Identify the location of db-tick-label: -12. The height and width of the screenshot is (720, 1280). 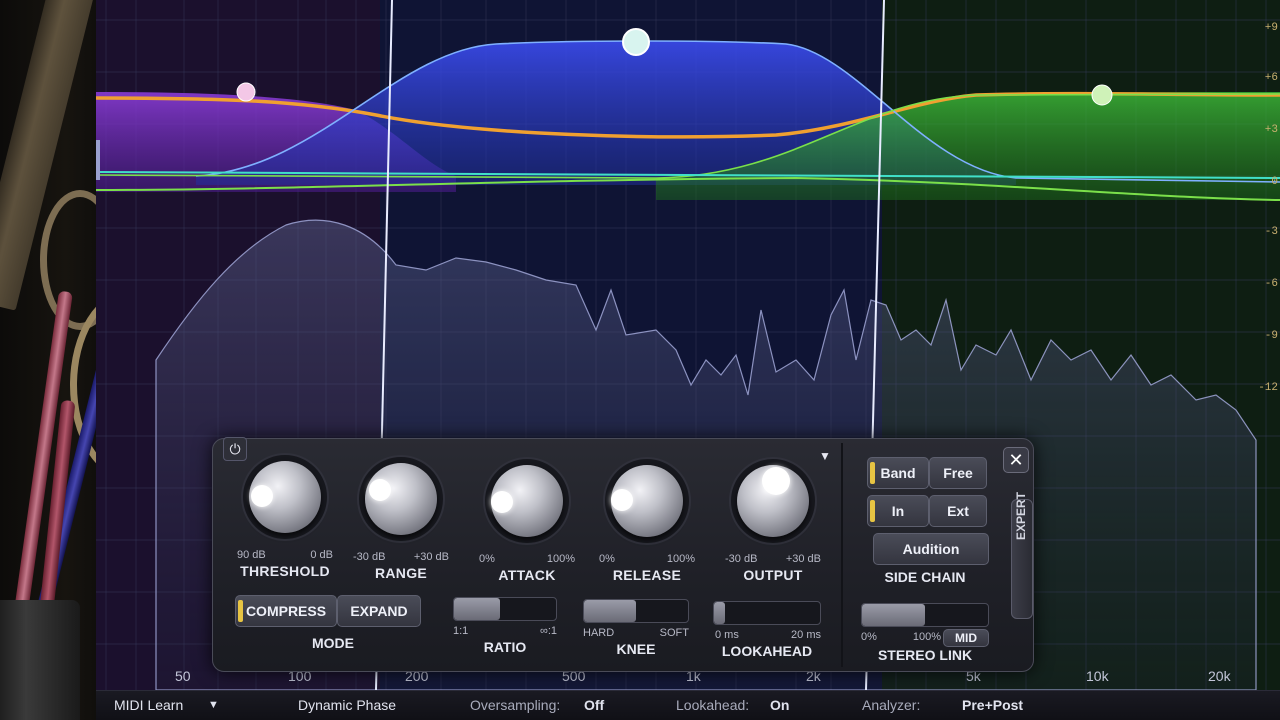
(1268, 388).